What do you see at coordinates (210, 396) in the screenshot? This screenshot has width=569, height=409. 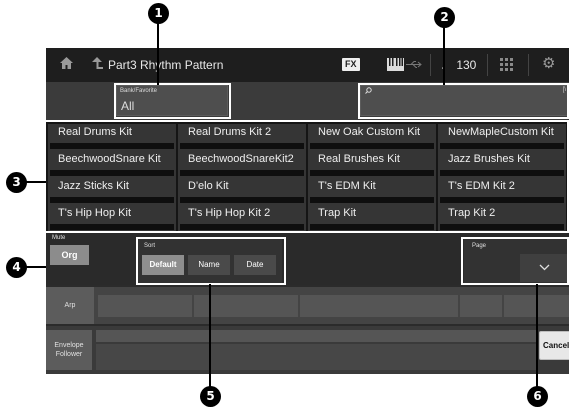 I see `callout-5: 5` at bounding box center [210, 396].